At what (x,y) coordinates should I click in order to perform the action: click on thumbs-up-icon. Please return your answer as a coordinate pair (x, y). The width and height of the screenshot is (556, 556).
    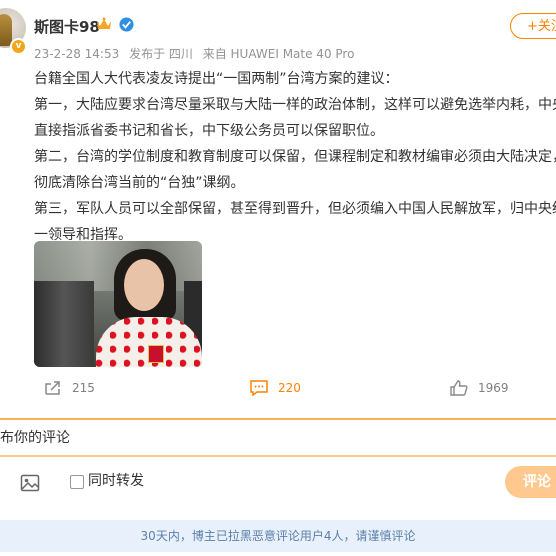
    Looking at the image, I should click on (459, 388).